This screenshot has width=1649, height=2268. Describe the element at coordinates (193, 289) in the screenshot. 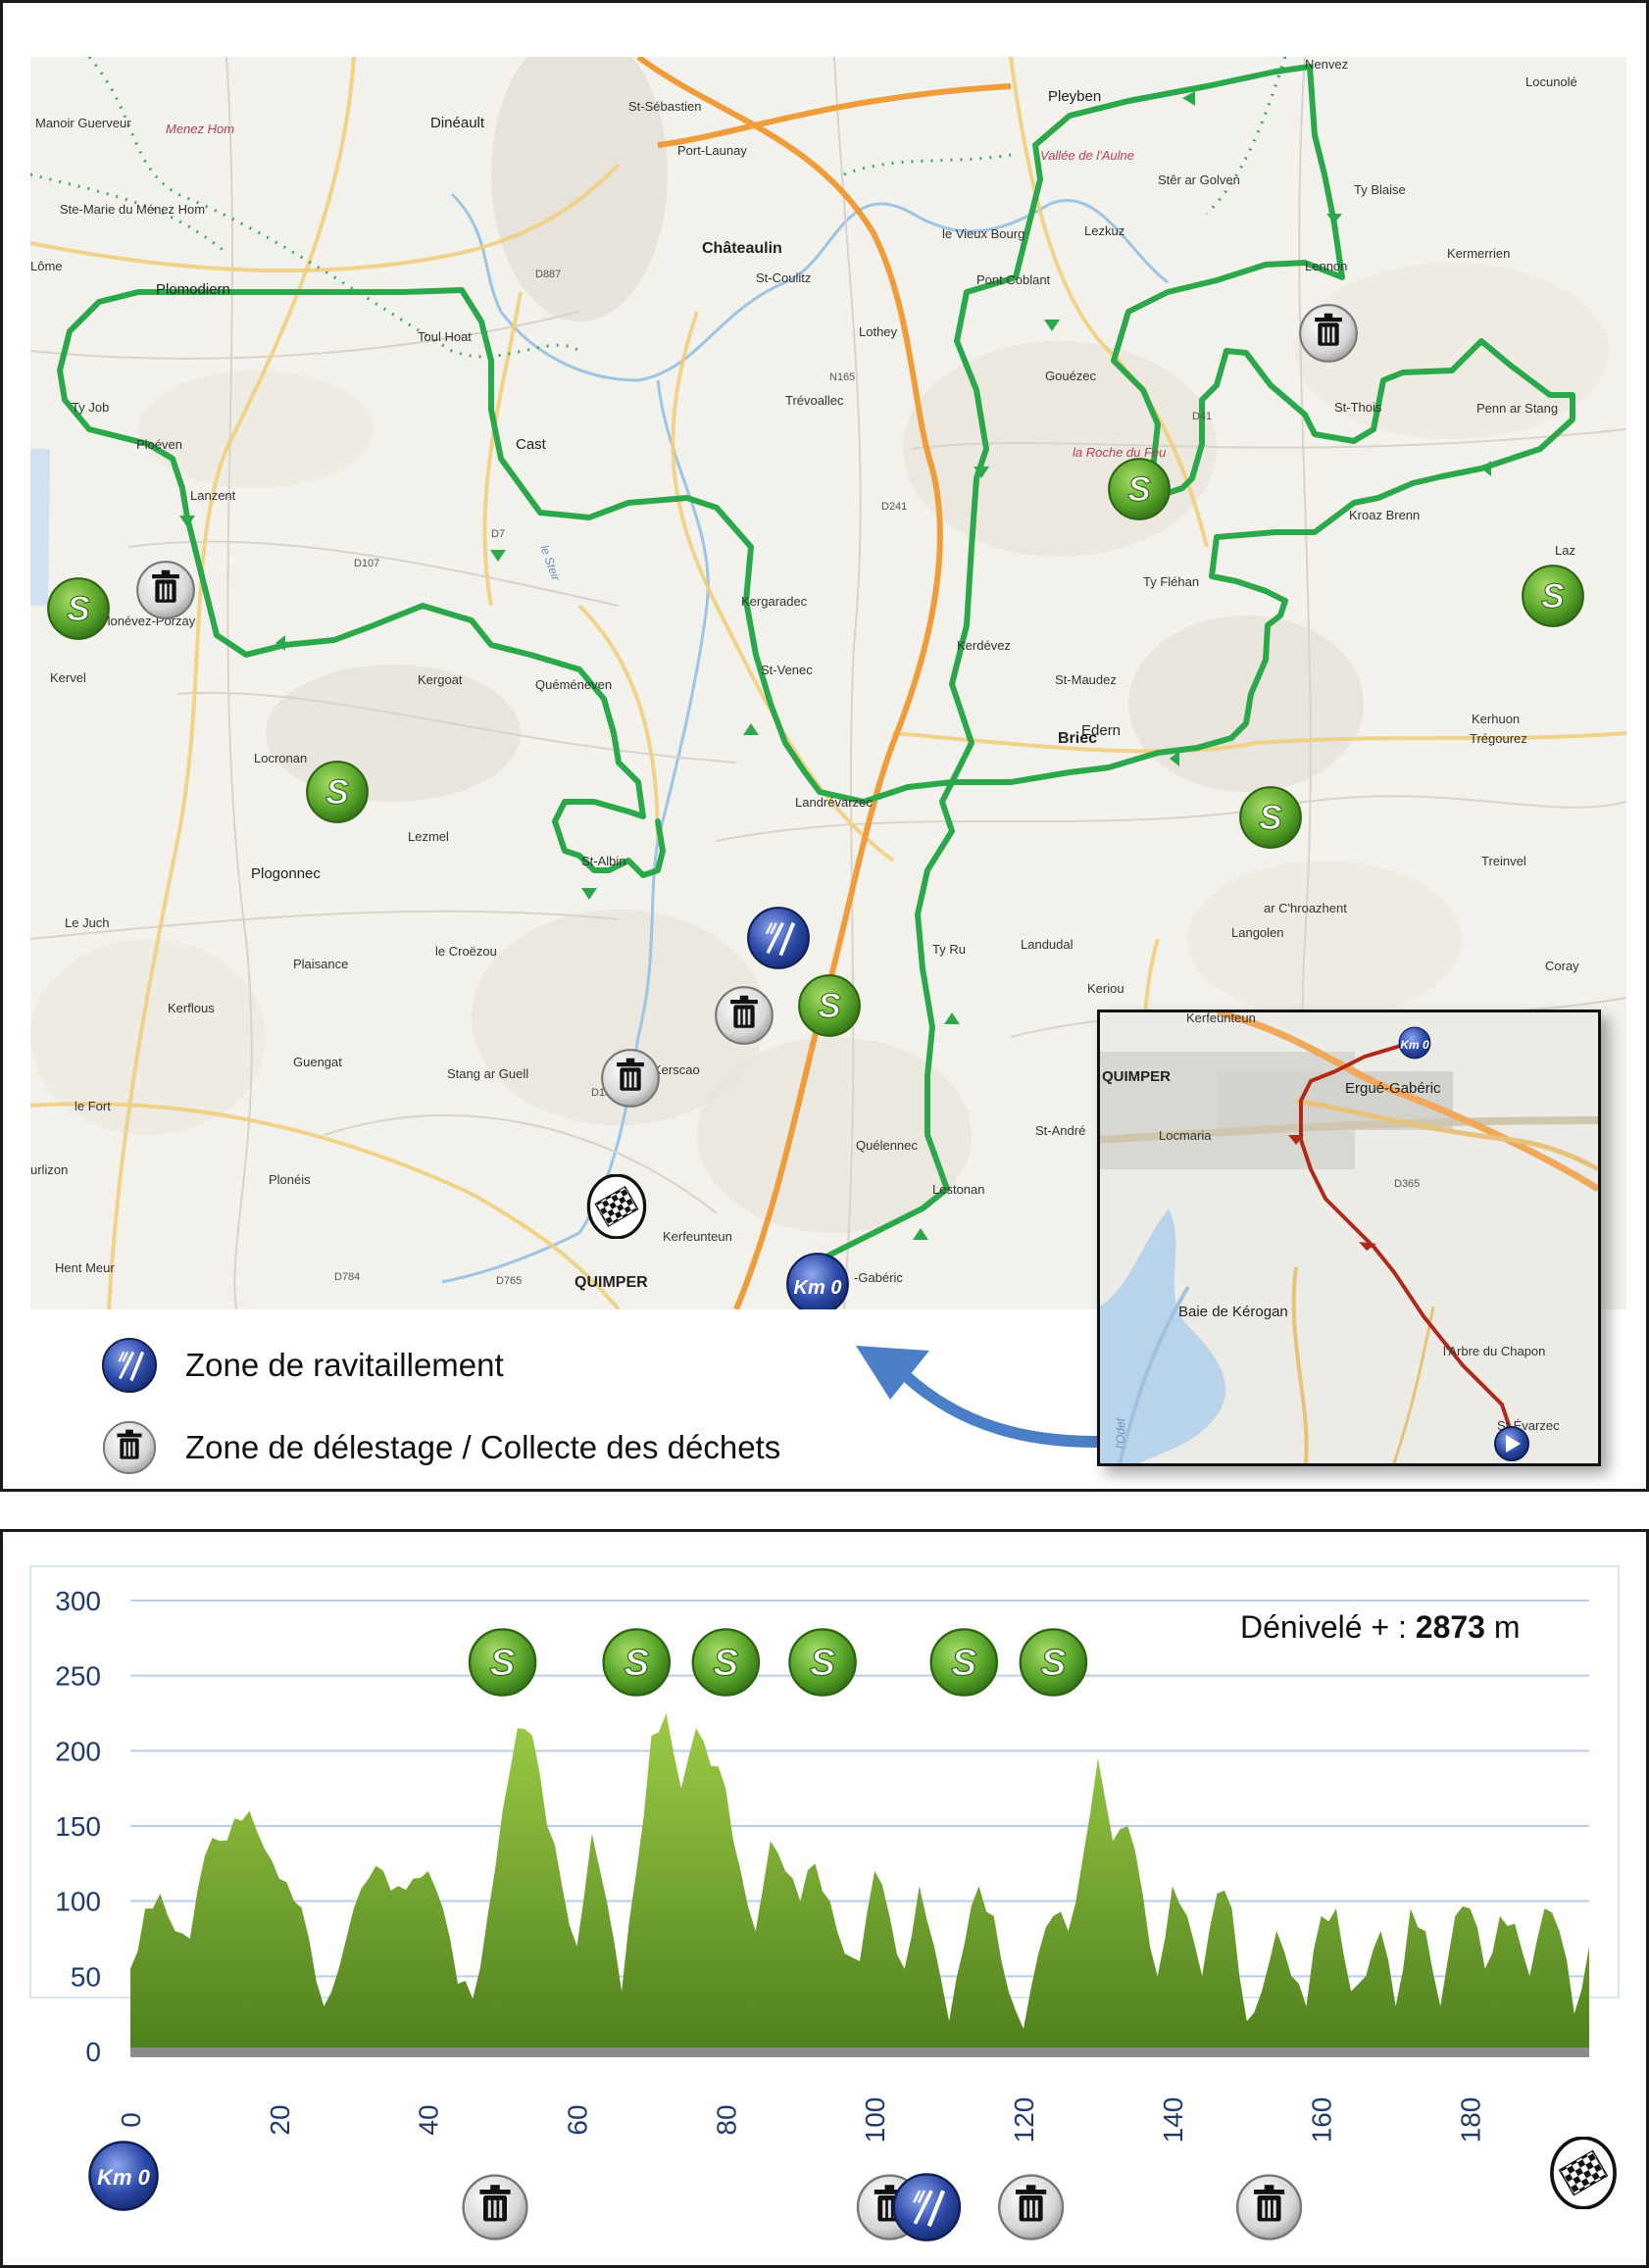

I see `label-plomodiern: Plomodiern` at that location.